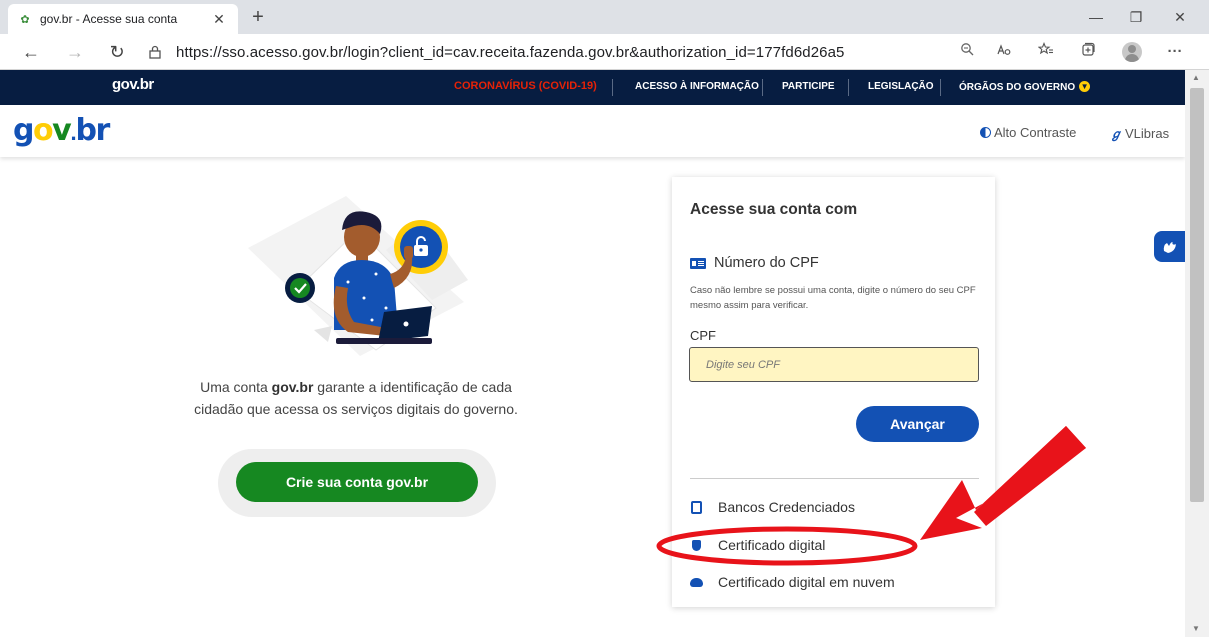 This screenshot has height=637, width=1209. What do you see at coordinates (772, 545) in the screenshot?
I see `option-label: Certificado digital` at bounding box center [772, 545].